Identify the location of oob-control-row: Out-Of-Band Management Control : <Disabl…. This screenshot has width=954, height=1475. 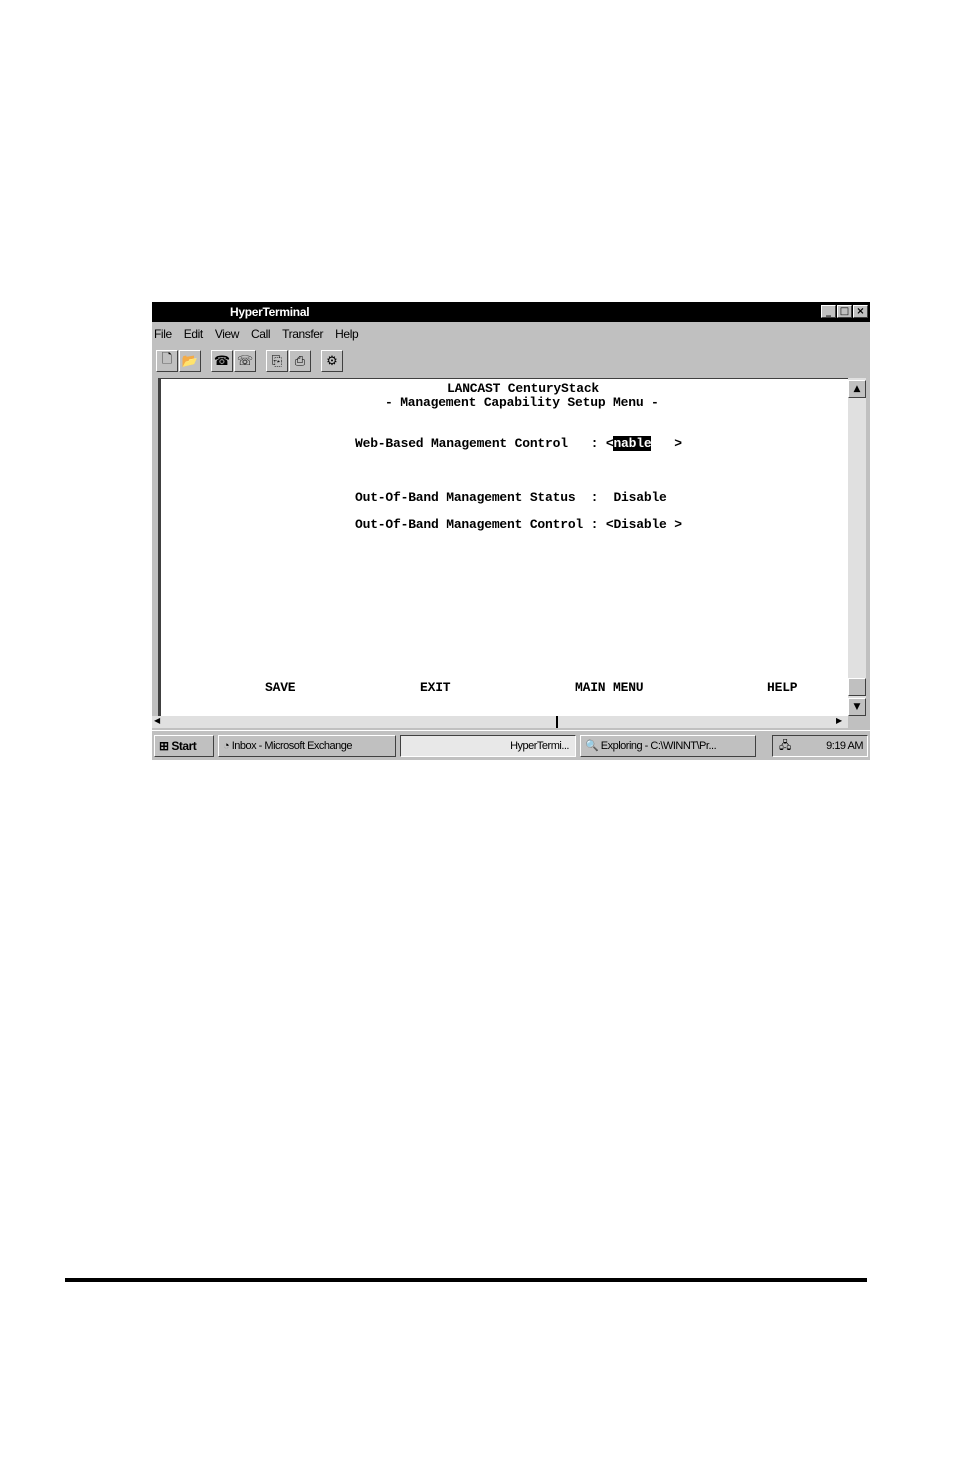
(518, 524).